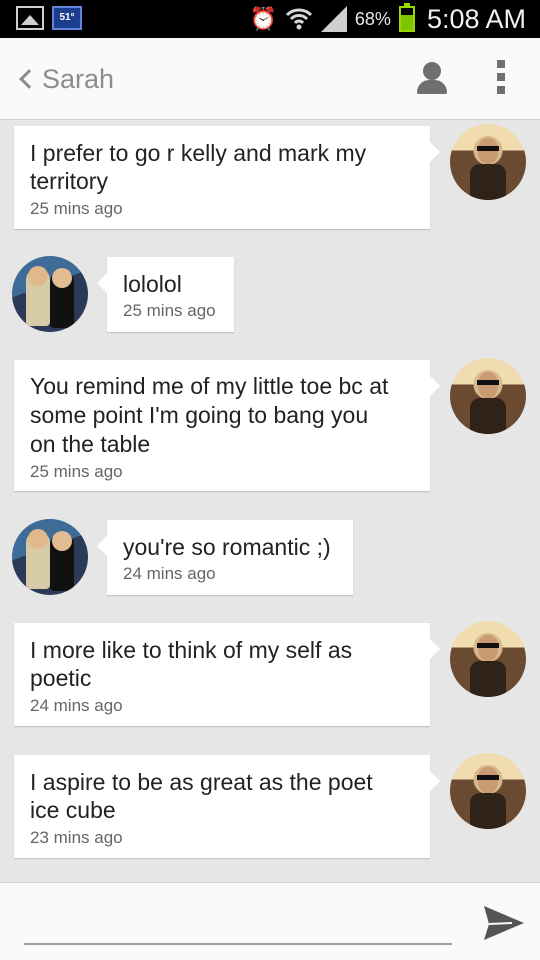 This screenshot has height=960, width=540. Describe the element at coordinates (501, 64) in the screenshot. I see `overflow-menu-icon` at that location.